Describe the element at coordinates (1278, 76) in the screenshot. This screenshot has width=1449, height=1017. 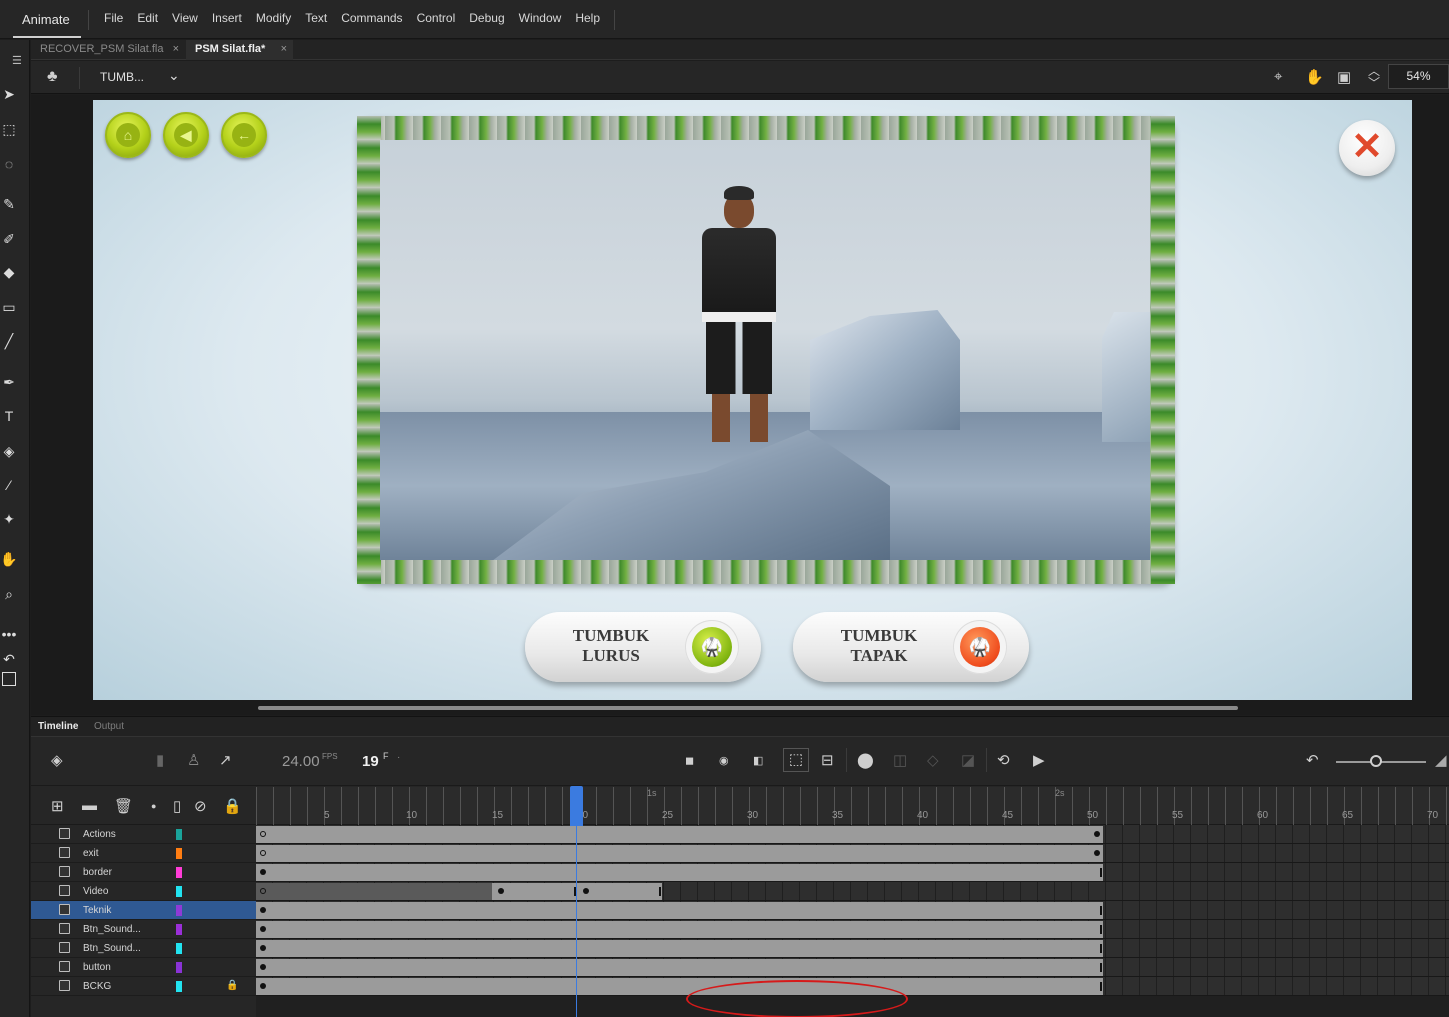
I see `center-stage-icon: ⌖` at that location.